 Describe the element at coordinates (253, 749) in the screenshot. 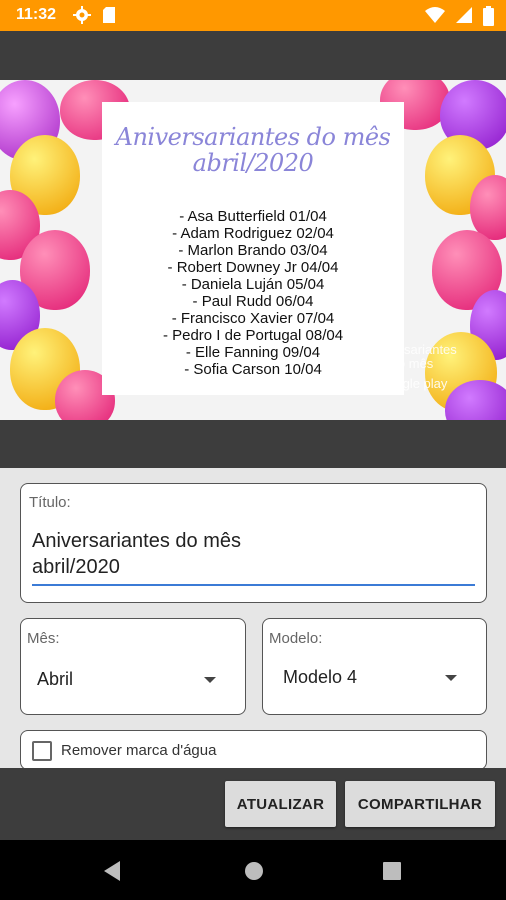

I see `remove-watermark-row: Remover marca d'água` at that location.